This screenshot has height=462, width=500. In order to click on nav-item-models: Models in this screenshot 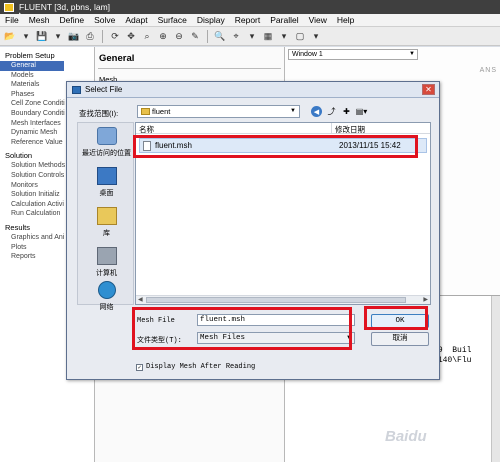, I will do `click(47, 76)`.